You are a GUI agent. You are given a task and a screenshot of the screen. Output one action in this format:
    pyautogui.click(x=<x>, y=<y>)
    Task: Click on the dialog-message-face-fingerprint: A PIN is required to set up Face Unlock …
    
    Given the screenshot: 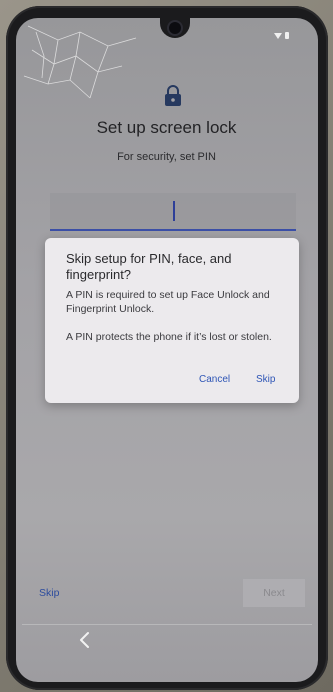 What is the action you would take?
    pyautogui.click(x=168, y=302)
    